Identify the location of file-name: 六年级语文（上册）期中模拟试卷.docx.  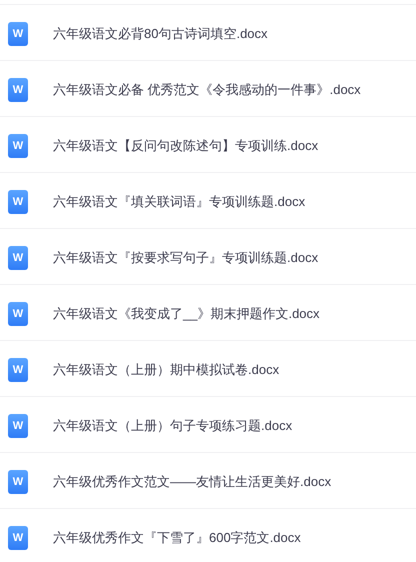
(166, 370).